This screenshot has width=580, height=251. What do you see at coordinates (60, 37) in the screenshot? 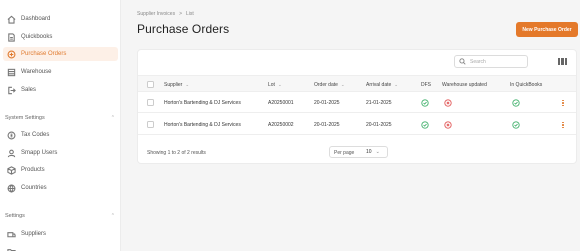
I see `sidebar-item-quickbooks: Quickbooks` at bounding box center [60, 37].